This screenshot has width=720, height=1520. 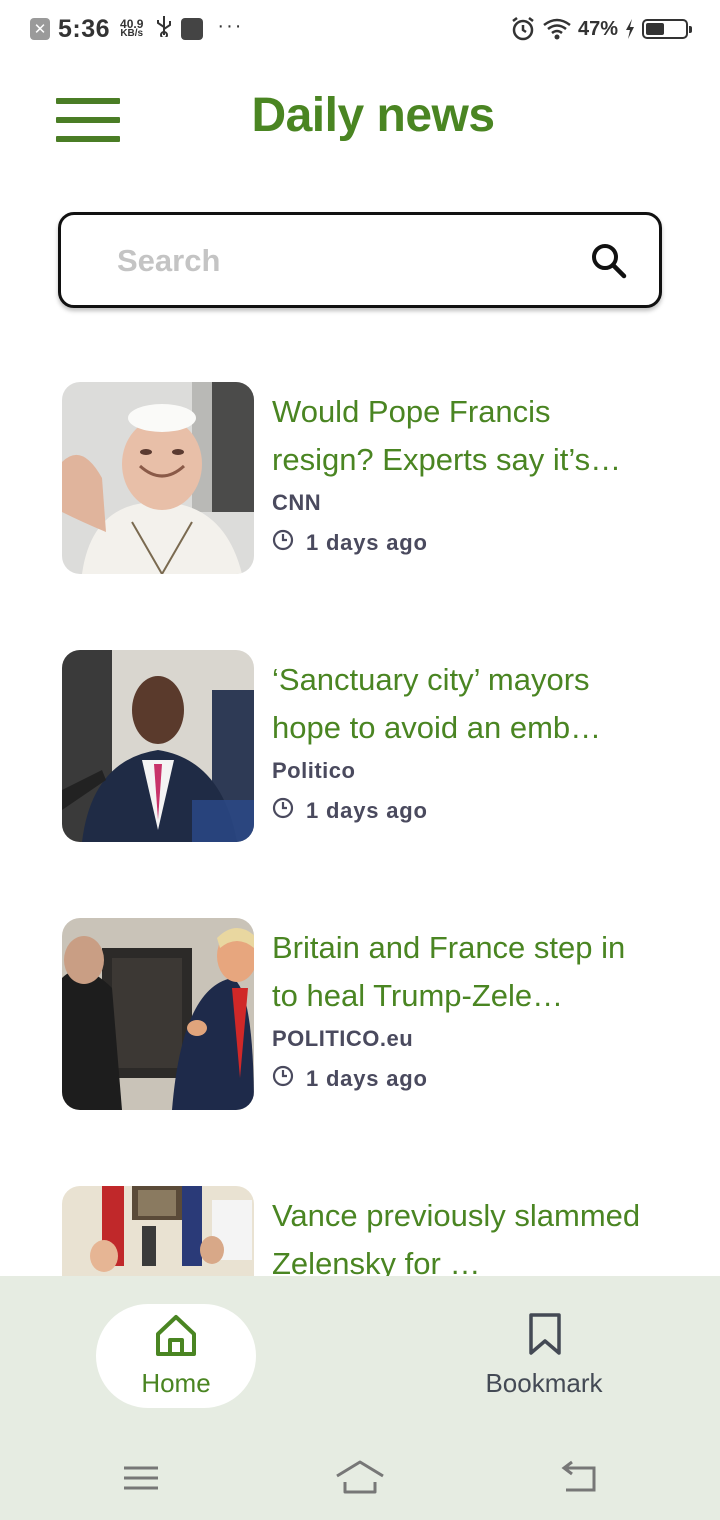 What do you see at coordinates (544, 1383) in the screenshot?
I see `nav-bookmark-label: Bookmark` at bounding box center [544, 1383].